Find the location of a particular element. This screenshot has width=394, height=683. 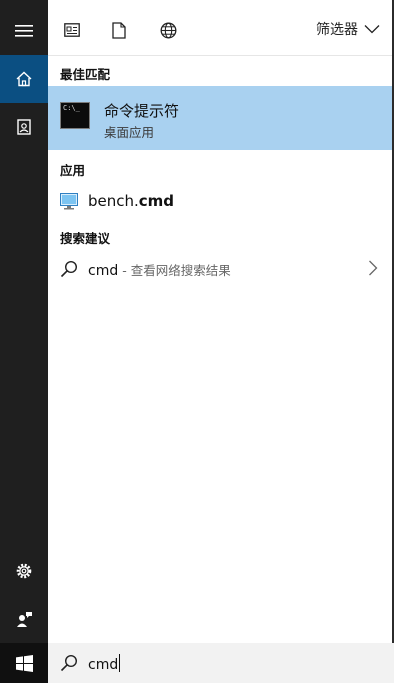

document-icon is located at coordinates (24, 127).